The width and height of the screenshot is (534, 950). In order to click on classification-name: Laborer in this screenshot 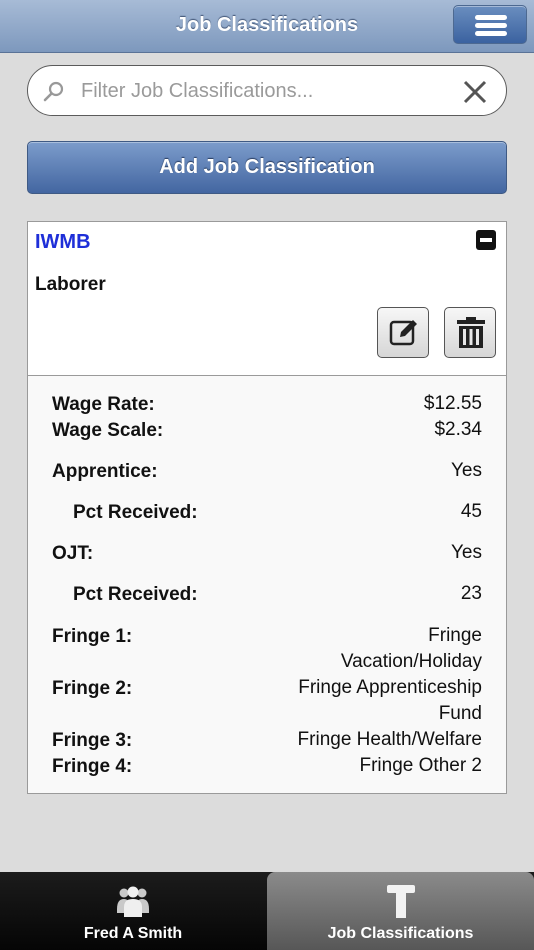, I will do `click(70, 284)`.